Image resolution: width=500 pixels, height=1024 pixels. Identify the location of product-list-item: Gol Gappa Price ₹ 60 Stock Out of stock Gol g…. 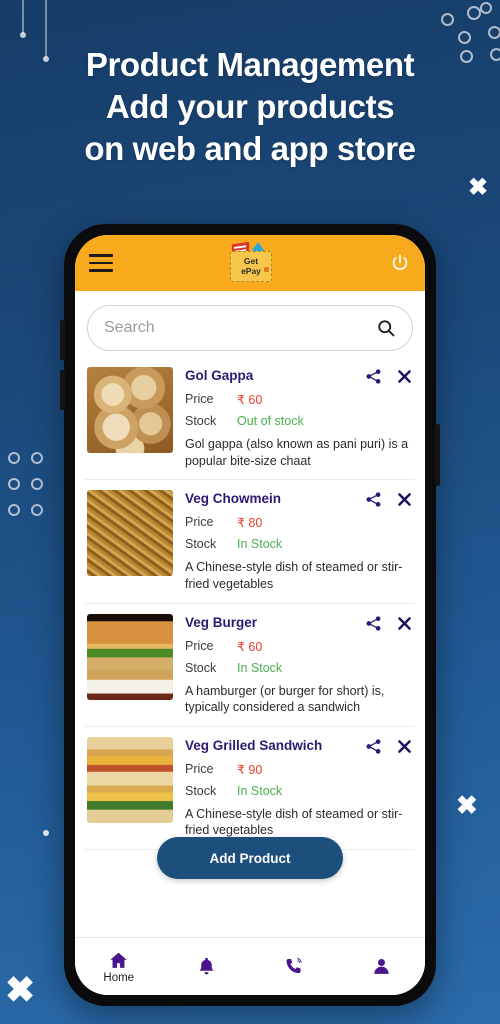
(250, 419).